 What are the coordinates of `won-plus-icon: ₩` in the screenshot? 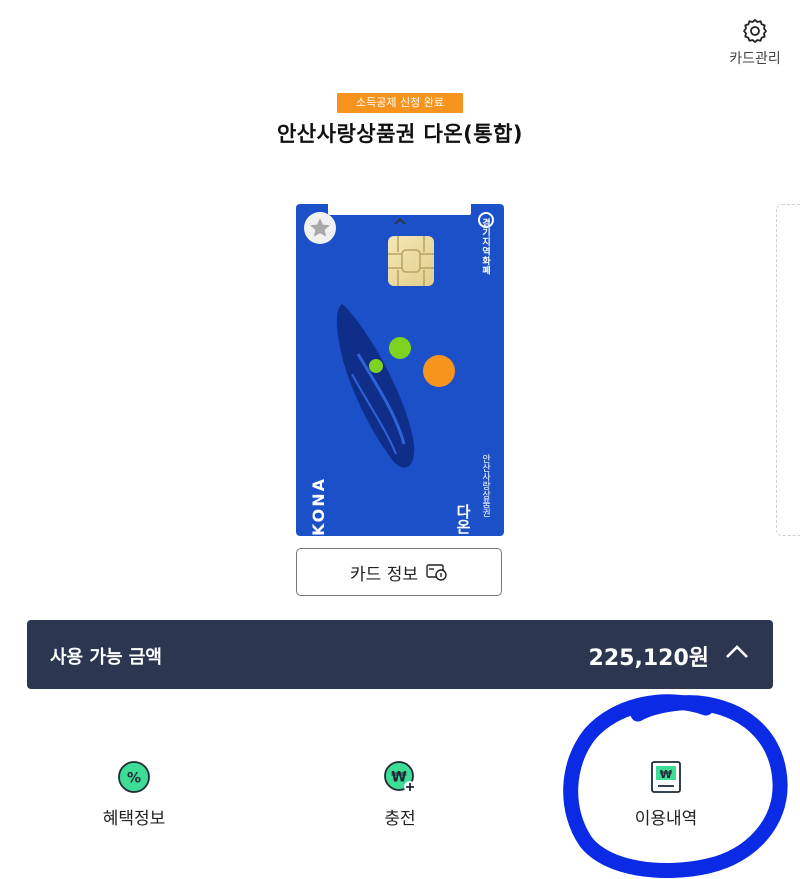 It's located at (400, 777).